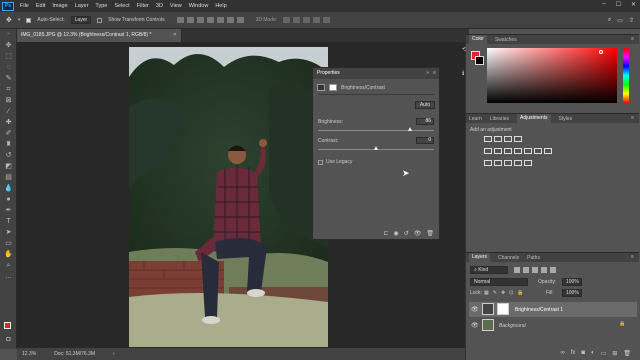  What do you see at coordinates (101, 6) in the screenshot?
I see `menu-type: Type` at bounding box center [101, 6].